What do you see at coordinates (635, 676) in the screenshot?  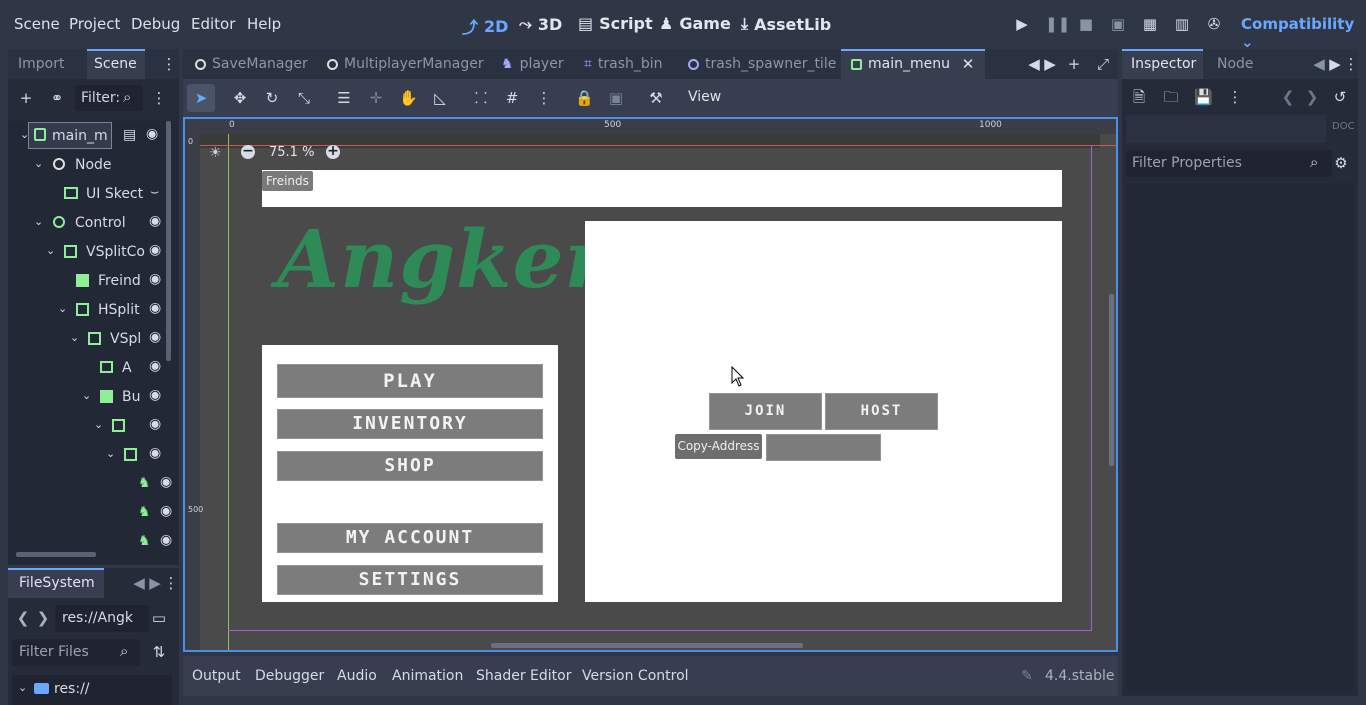 I see `tab-version-control: Version Control` at bounding box center [635, 676].